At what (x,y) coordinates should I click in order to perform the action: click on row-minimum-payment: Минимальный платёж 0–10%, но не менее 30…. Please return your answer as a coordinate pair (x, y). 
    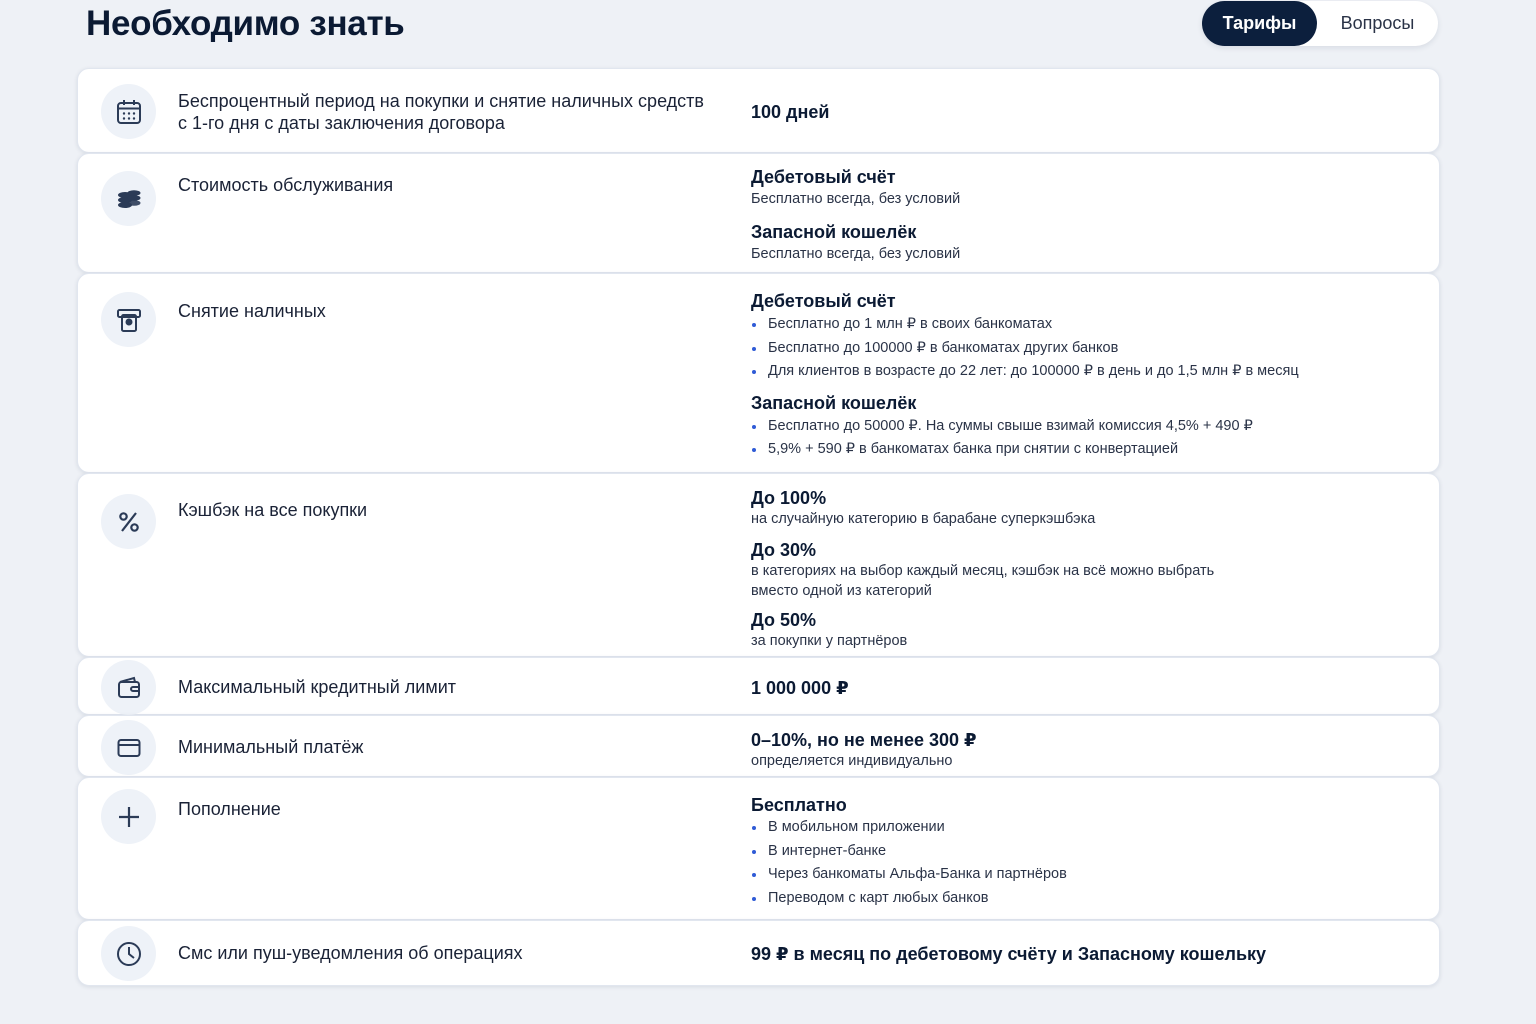
    Looking at the image, I should click on (758, 746).